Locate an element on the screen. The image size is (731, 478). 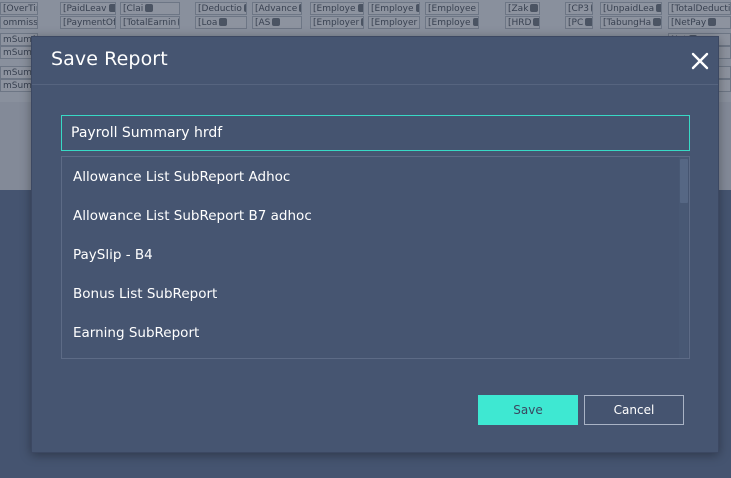
save-button: Save is located at coordinates (528, 410).